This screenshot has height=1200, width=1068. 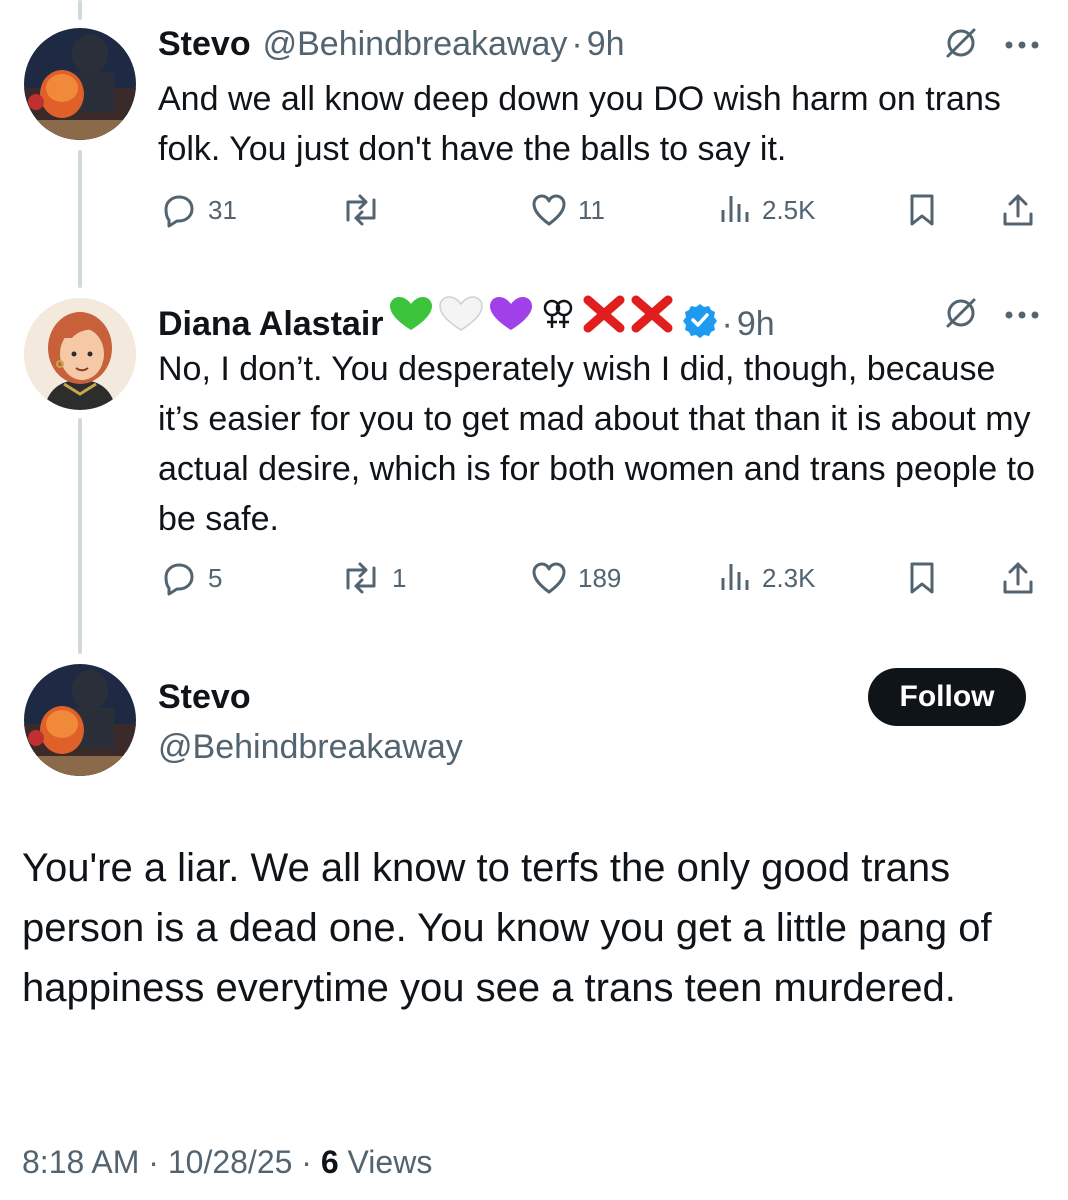 What do you see at coordinates (591, 209) in the screenshot?
I see `like-count: 11` at bounding box center [591, 209].